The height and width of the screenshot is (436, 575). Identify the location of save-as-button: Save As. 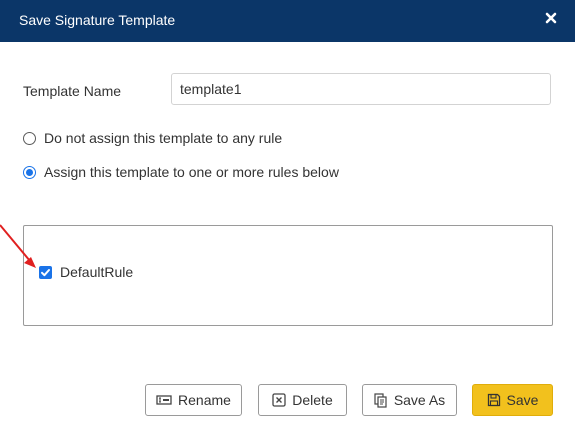
(409, 400).